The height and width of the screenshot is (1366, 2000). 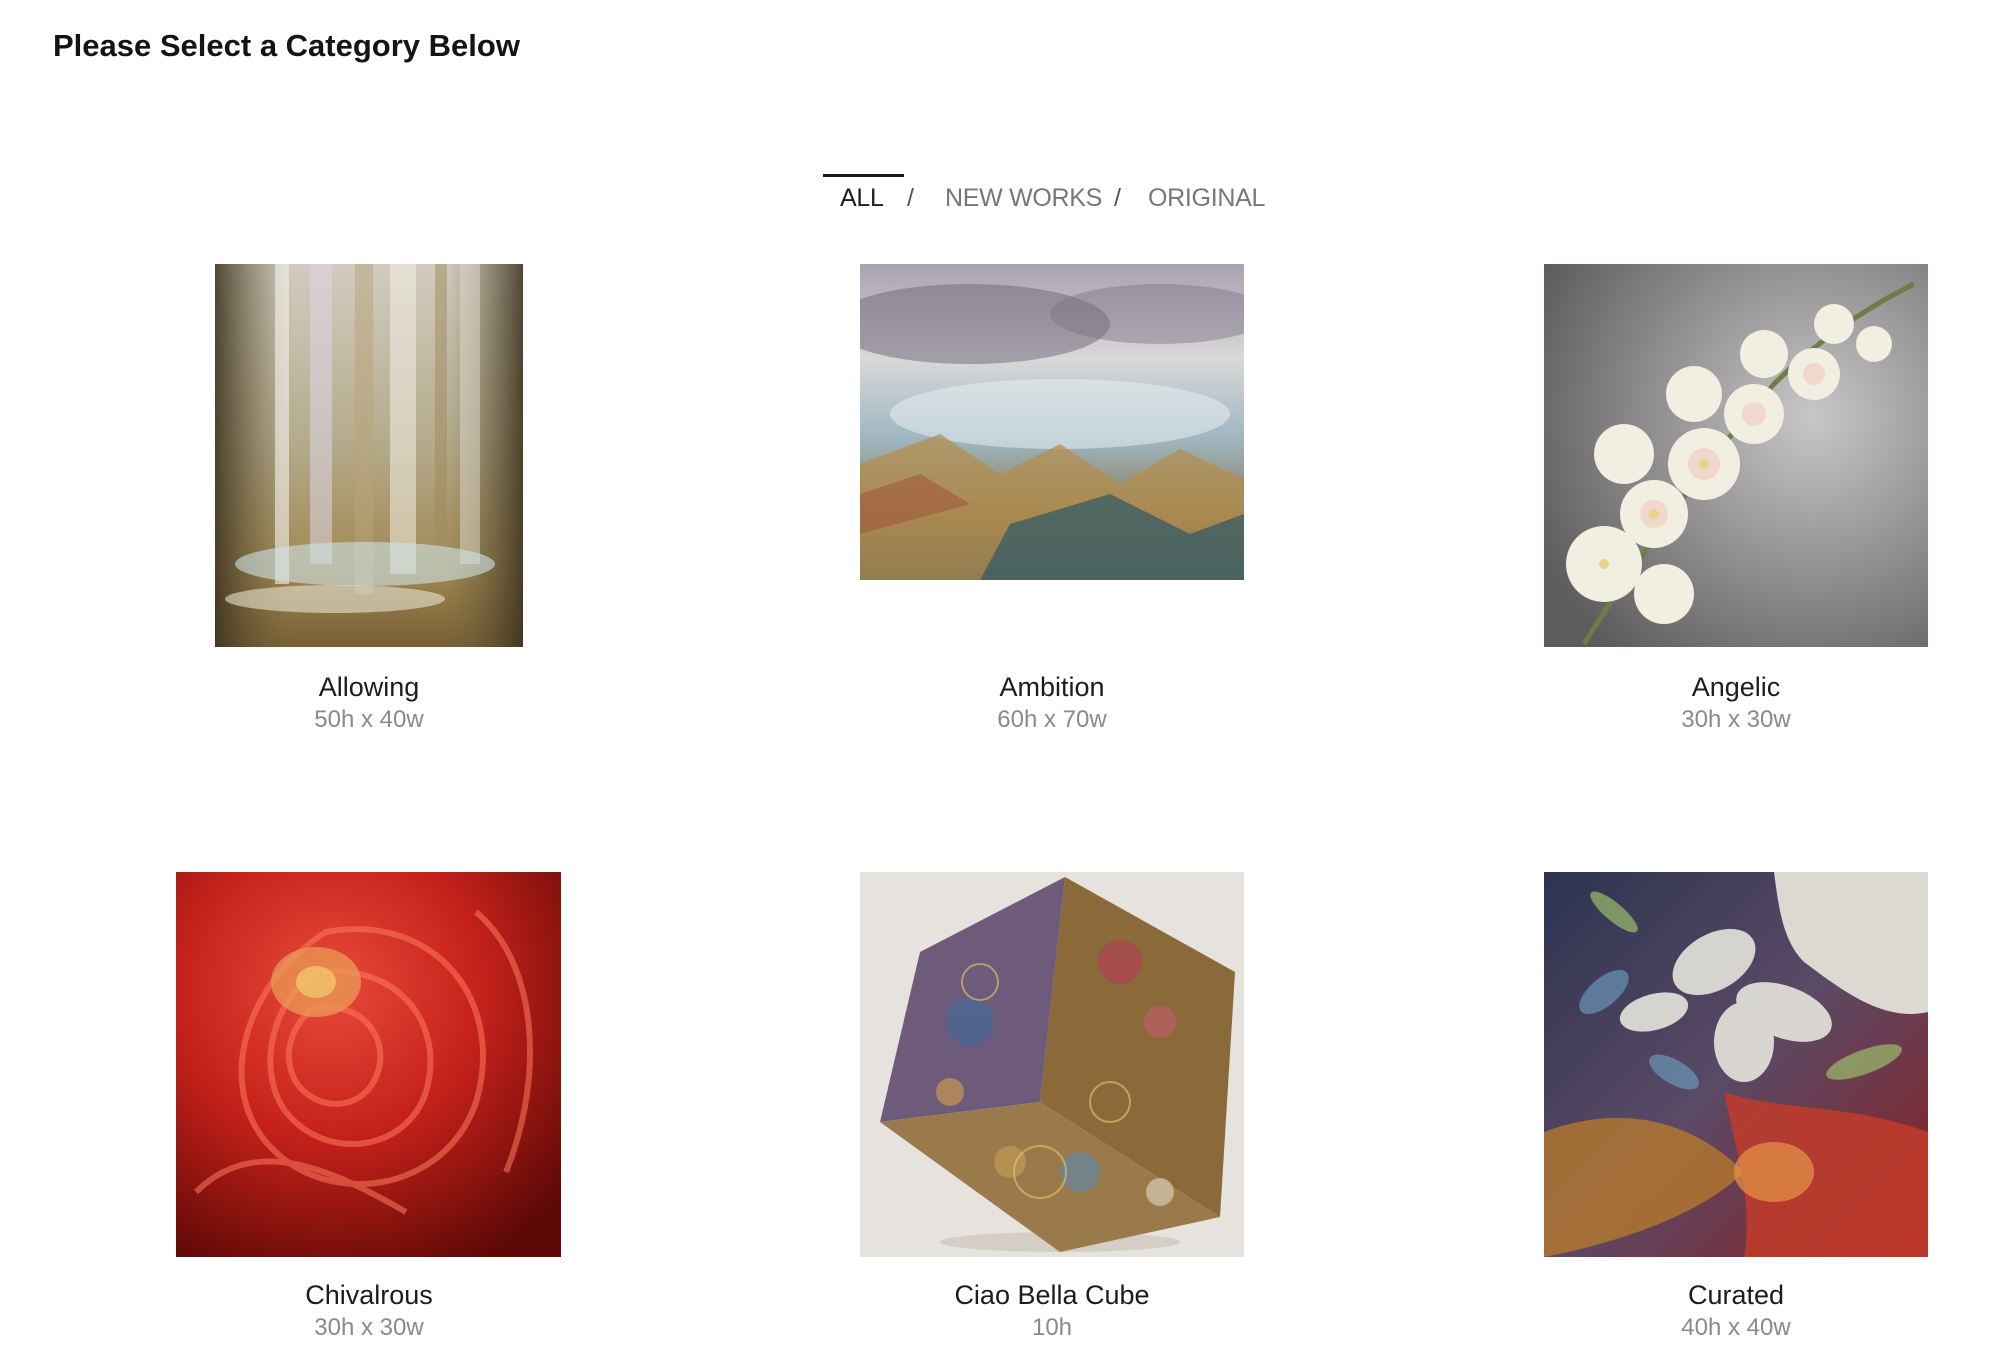 I want to click on filter-original: ORIGINAL, so click(x=1206, y=198).